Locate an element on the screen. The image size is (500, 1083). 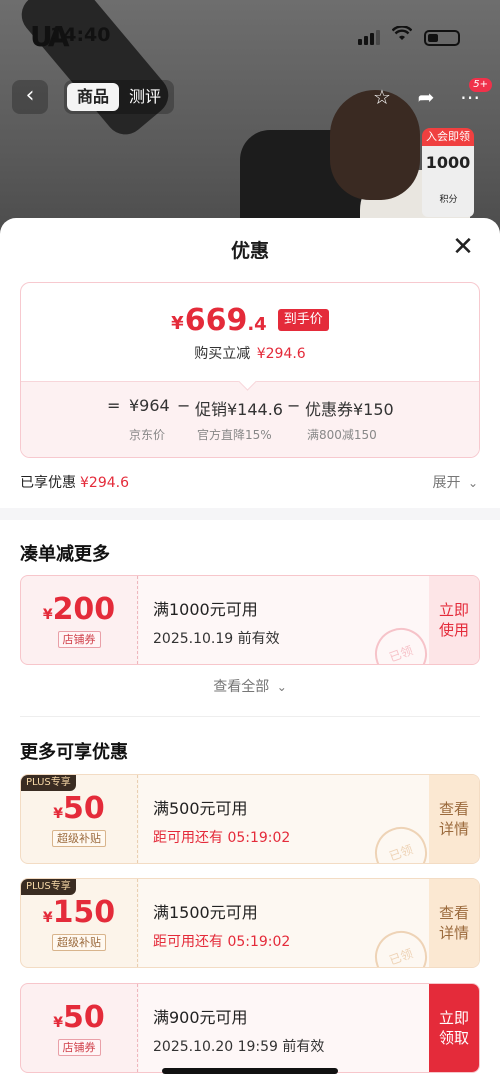
see-all-button: 查看全部 ⌄ is located at coordinates (250, 686).